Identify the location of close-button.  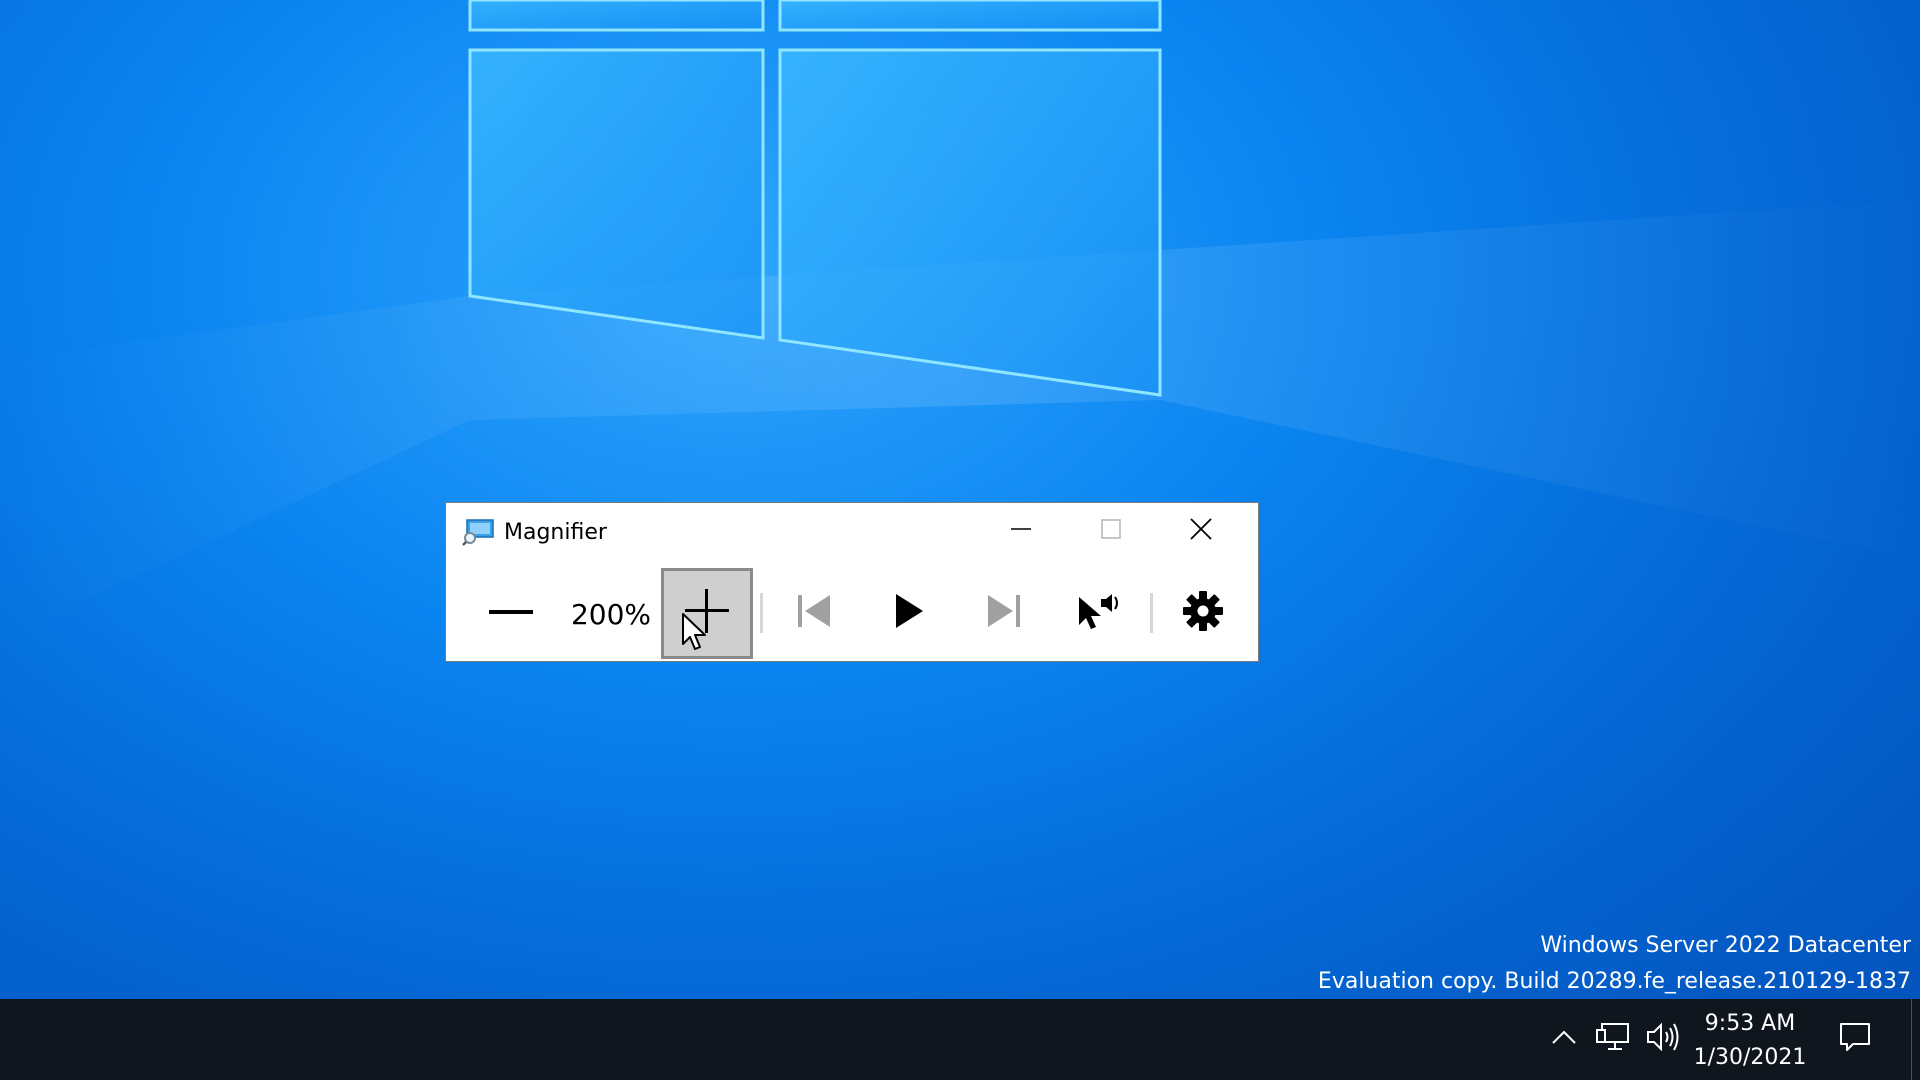
(1201, 531).